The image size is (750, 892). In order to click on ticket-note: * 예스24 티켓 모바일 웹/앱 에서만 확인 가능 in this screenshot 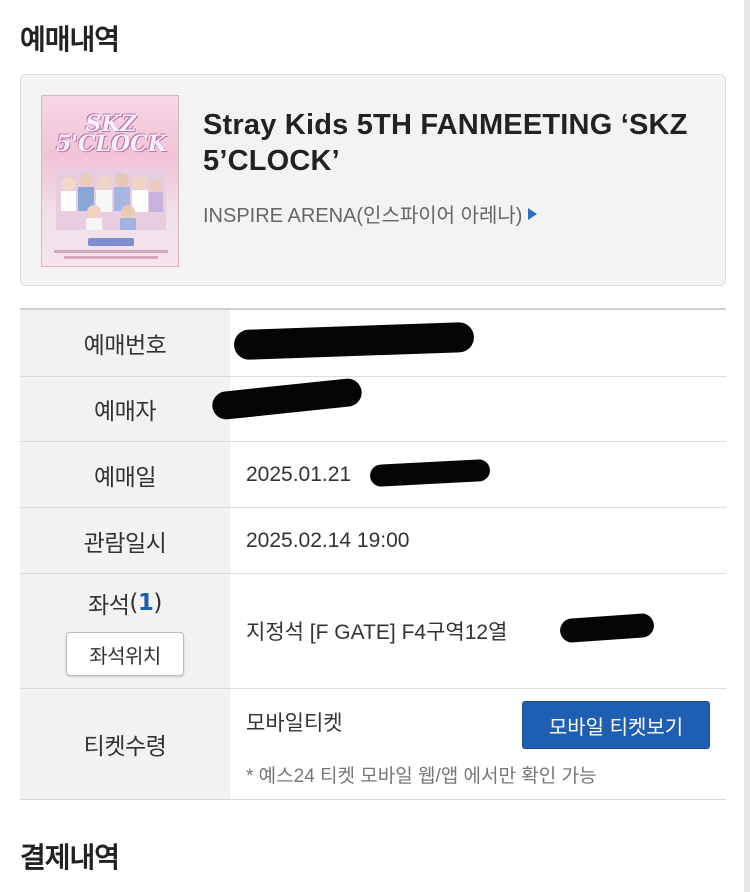, I will do `click(421, 776)`.